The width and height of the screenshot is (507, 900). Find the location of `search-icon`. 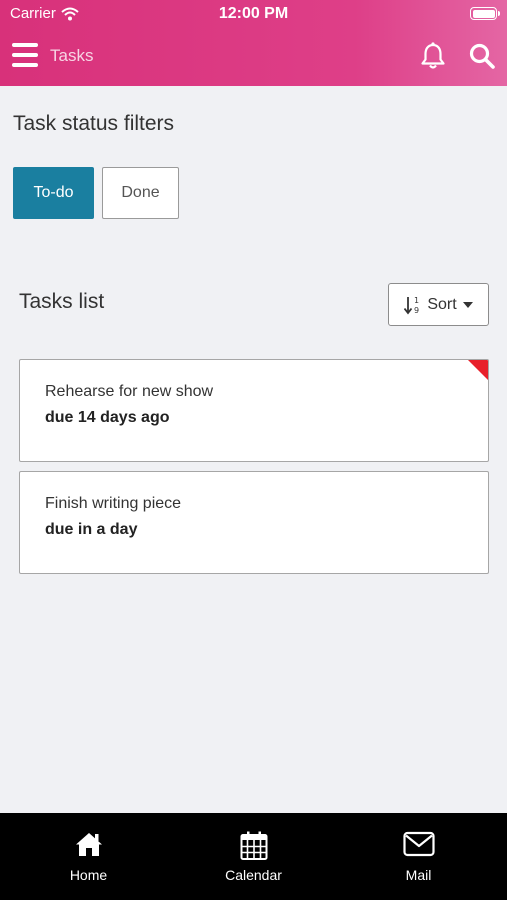

search-icon is located at coordinates (482, 56).